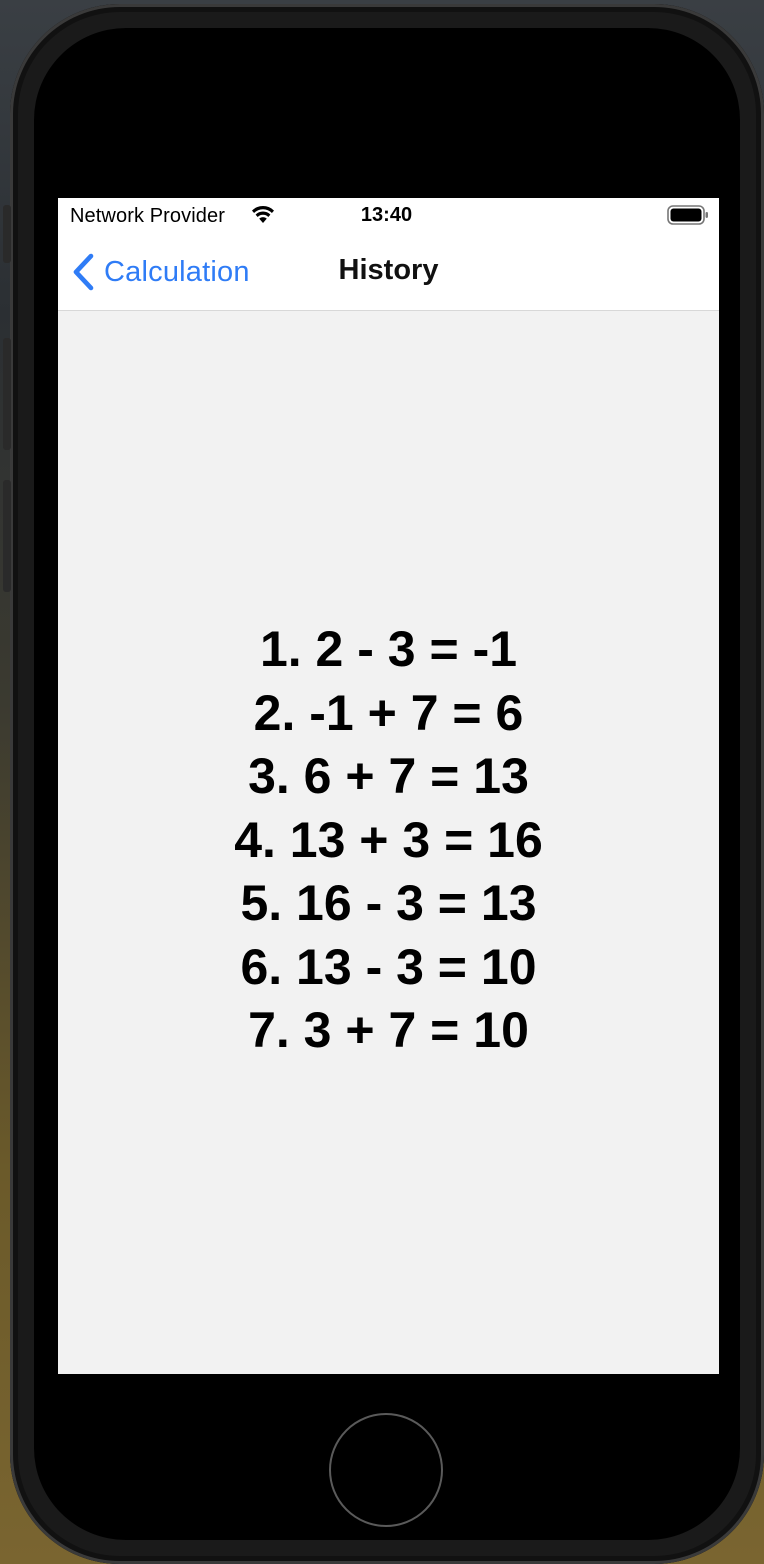 Image resolution: width=764 pixels, height=1564 pixels. I want to click on status-time-text: 13:40, so click(386, 215).